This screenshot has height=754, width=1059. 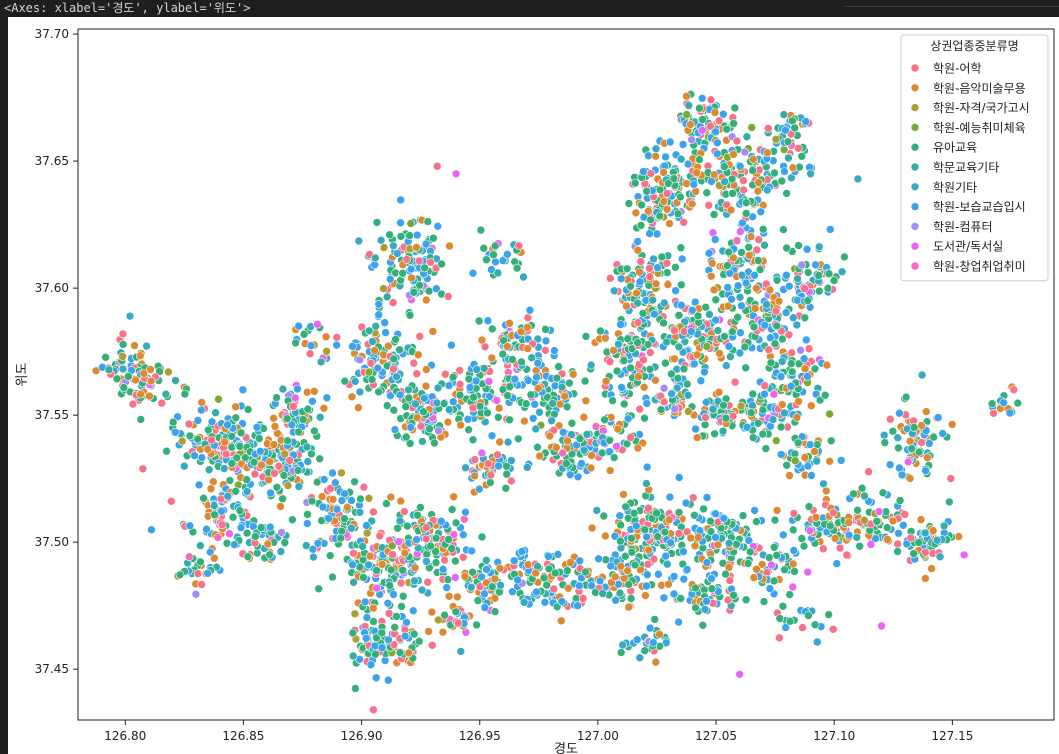 I want to click on y-tick-label: 37.50, so click(x=52, y=542).